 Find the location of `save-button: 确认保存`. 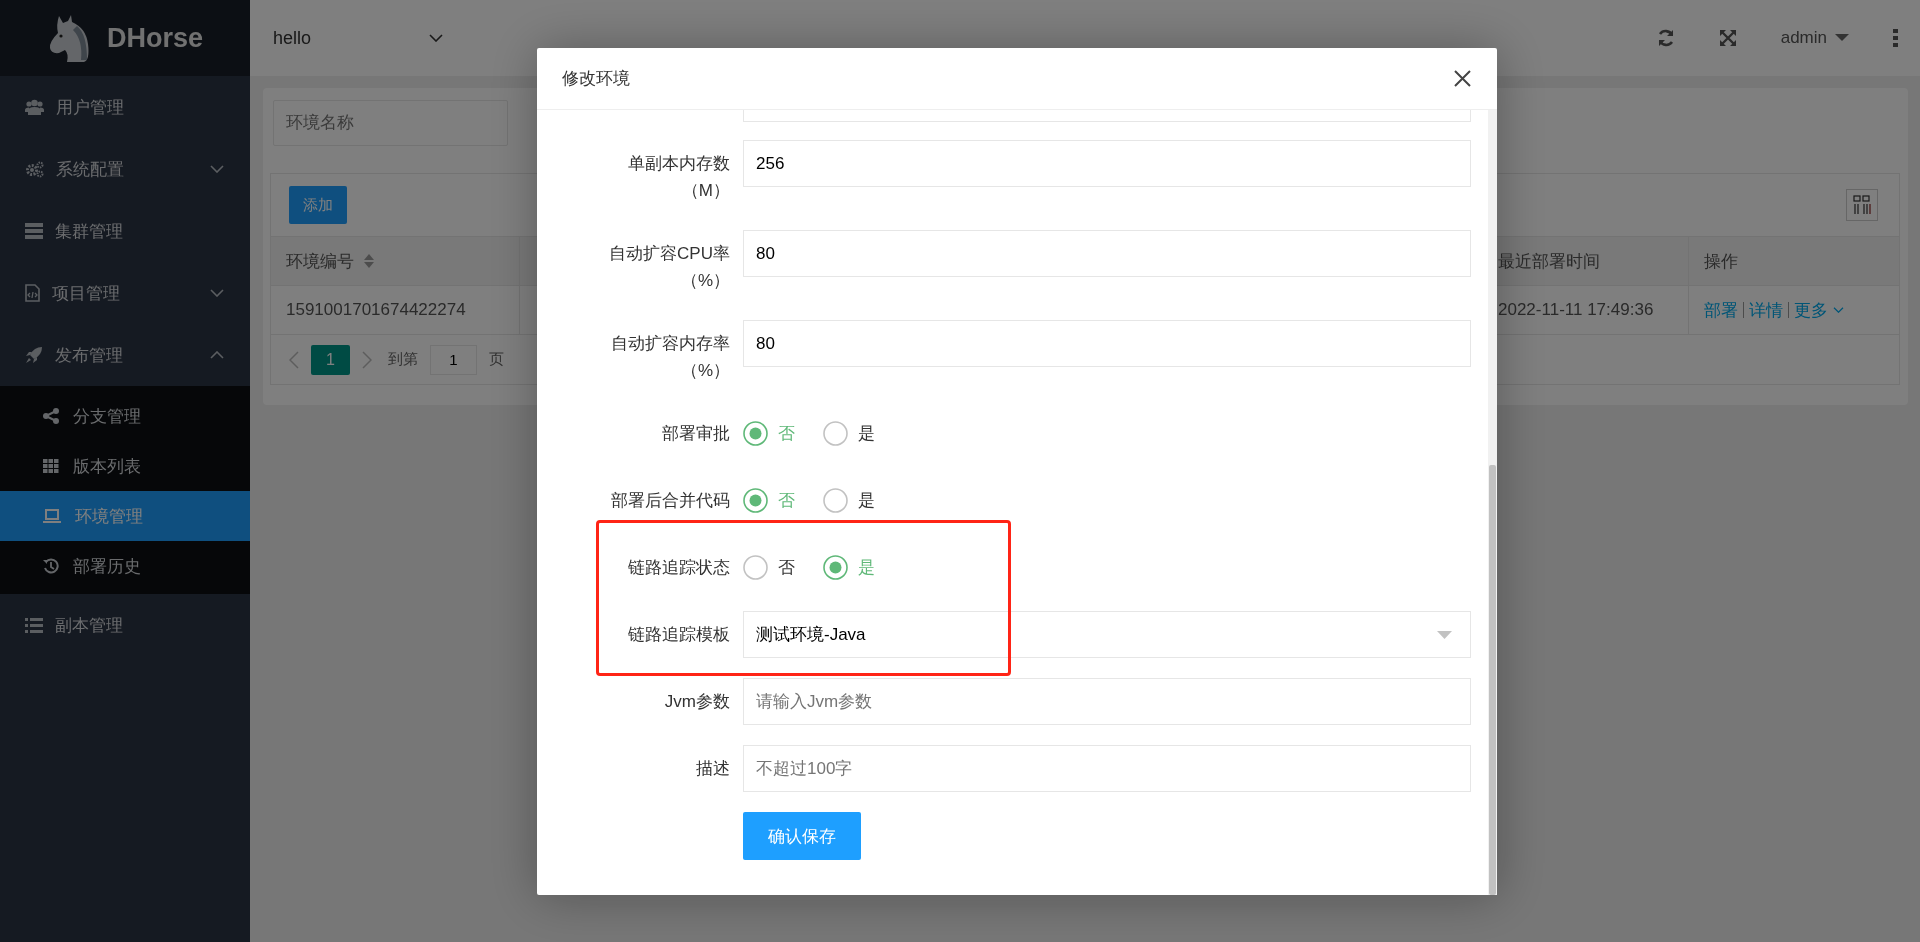

save-button: 确认保存 is located at coordinates (802, 836).